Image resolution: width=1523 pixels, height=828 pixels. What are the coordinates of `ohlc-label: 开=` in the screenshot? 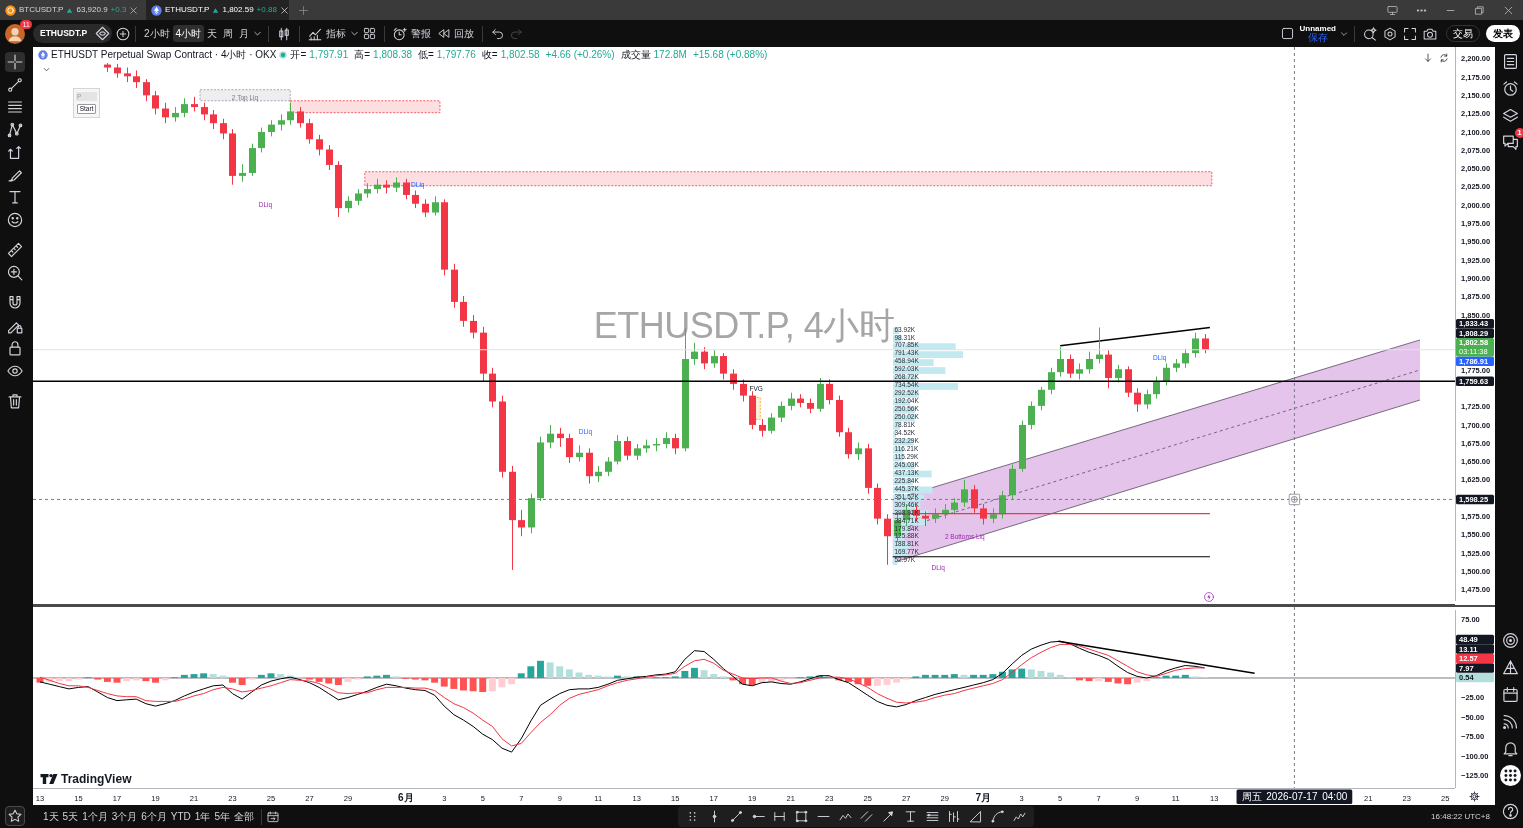 It's located at (298, 55).